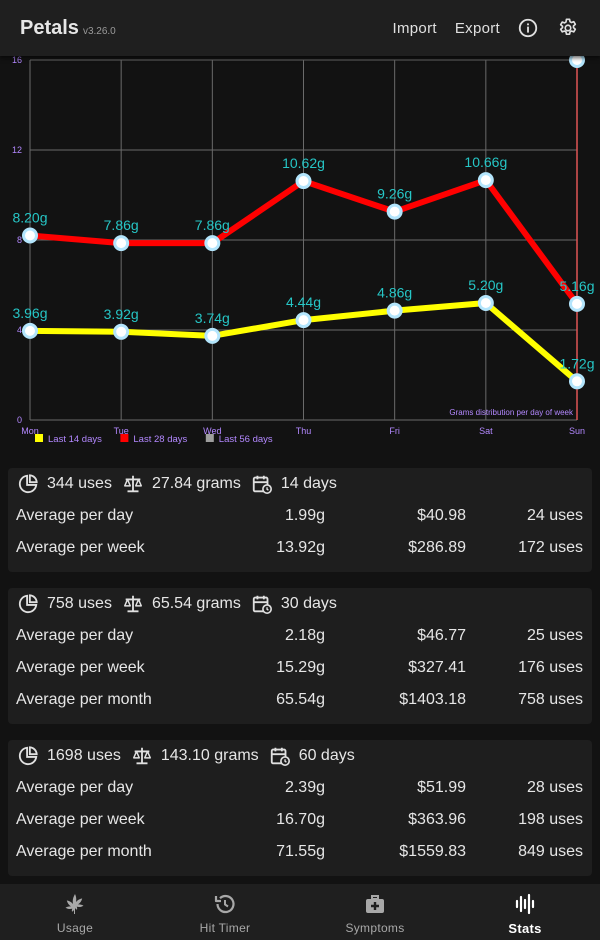 The width and height of the screenshot is (600, 940). What do you see at coordinates (441, 787) in the screenshot?
I see `row-dollars: $51.99` at bounding box center [441, 787].